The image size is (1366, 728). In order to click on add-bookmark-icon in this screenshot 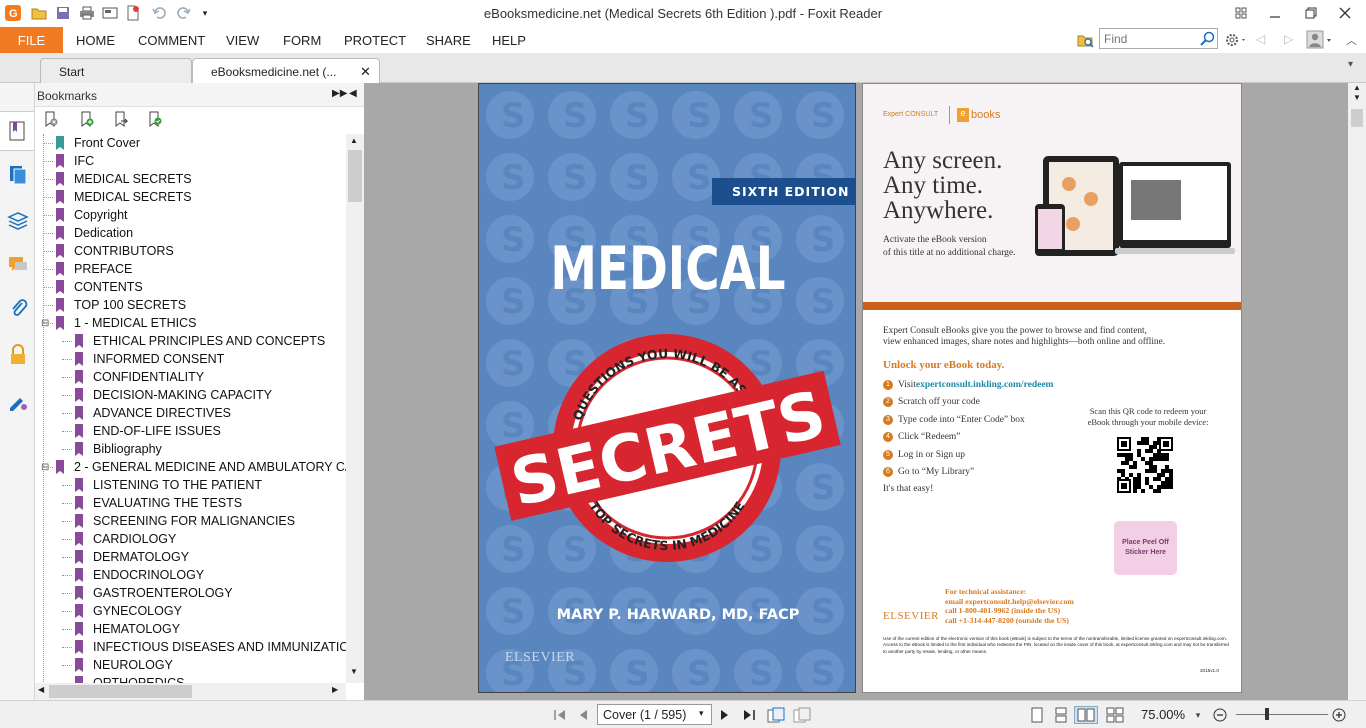, I will do `click(87, 120)`.